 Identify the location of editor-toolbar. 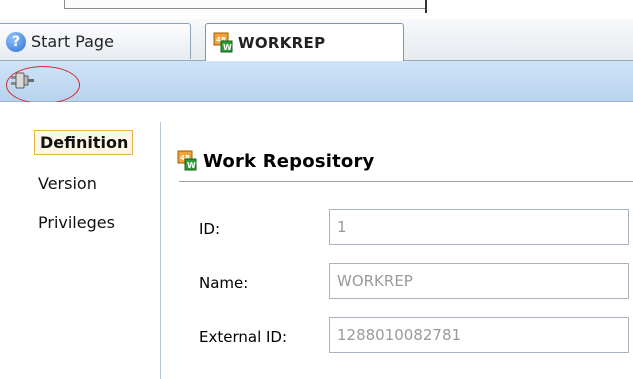
(316, 81).